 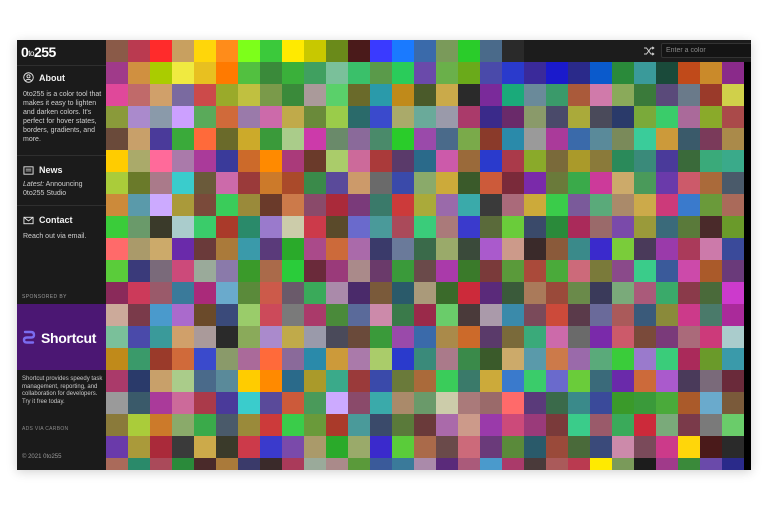 What do you see at coordinates (52, 78) in the screenshot?
I see `nav-about-title: About` at bounding box center [52, 78].